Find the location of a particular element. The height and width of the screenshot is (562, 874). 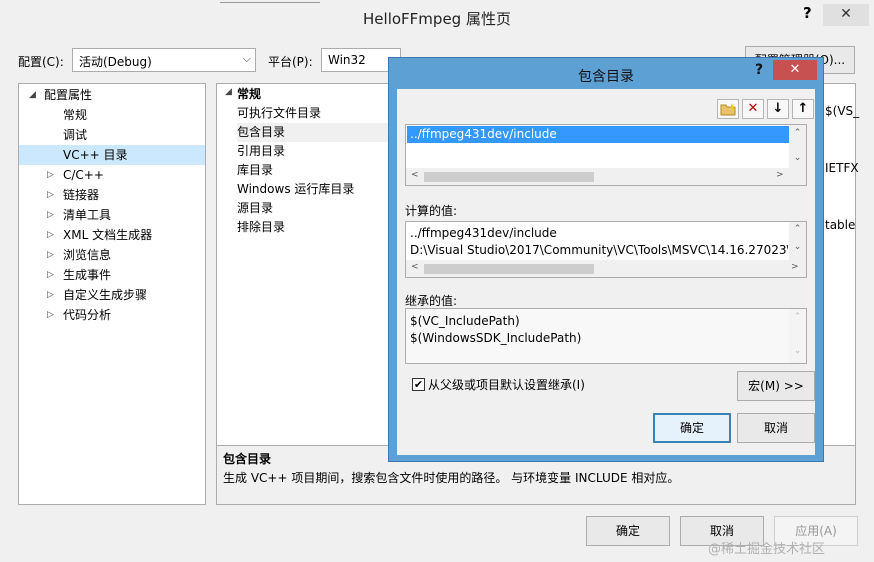

platform-value: Win32 is located at coordinates (347, 60).